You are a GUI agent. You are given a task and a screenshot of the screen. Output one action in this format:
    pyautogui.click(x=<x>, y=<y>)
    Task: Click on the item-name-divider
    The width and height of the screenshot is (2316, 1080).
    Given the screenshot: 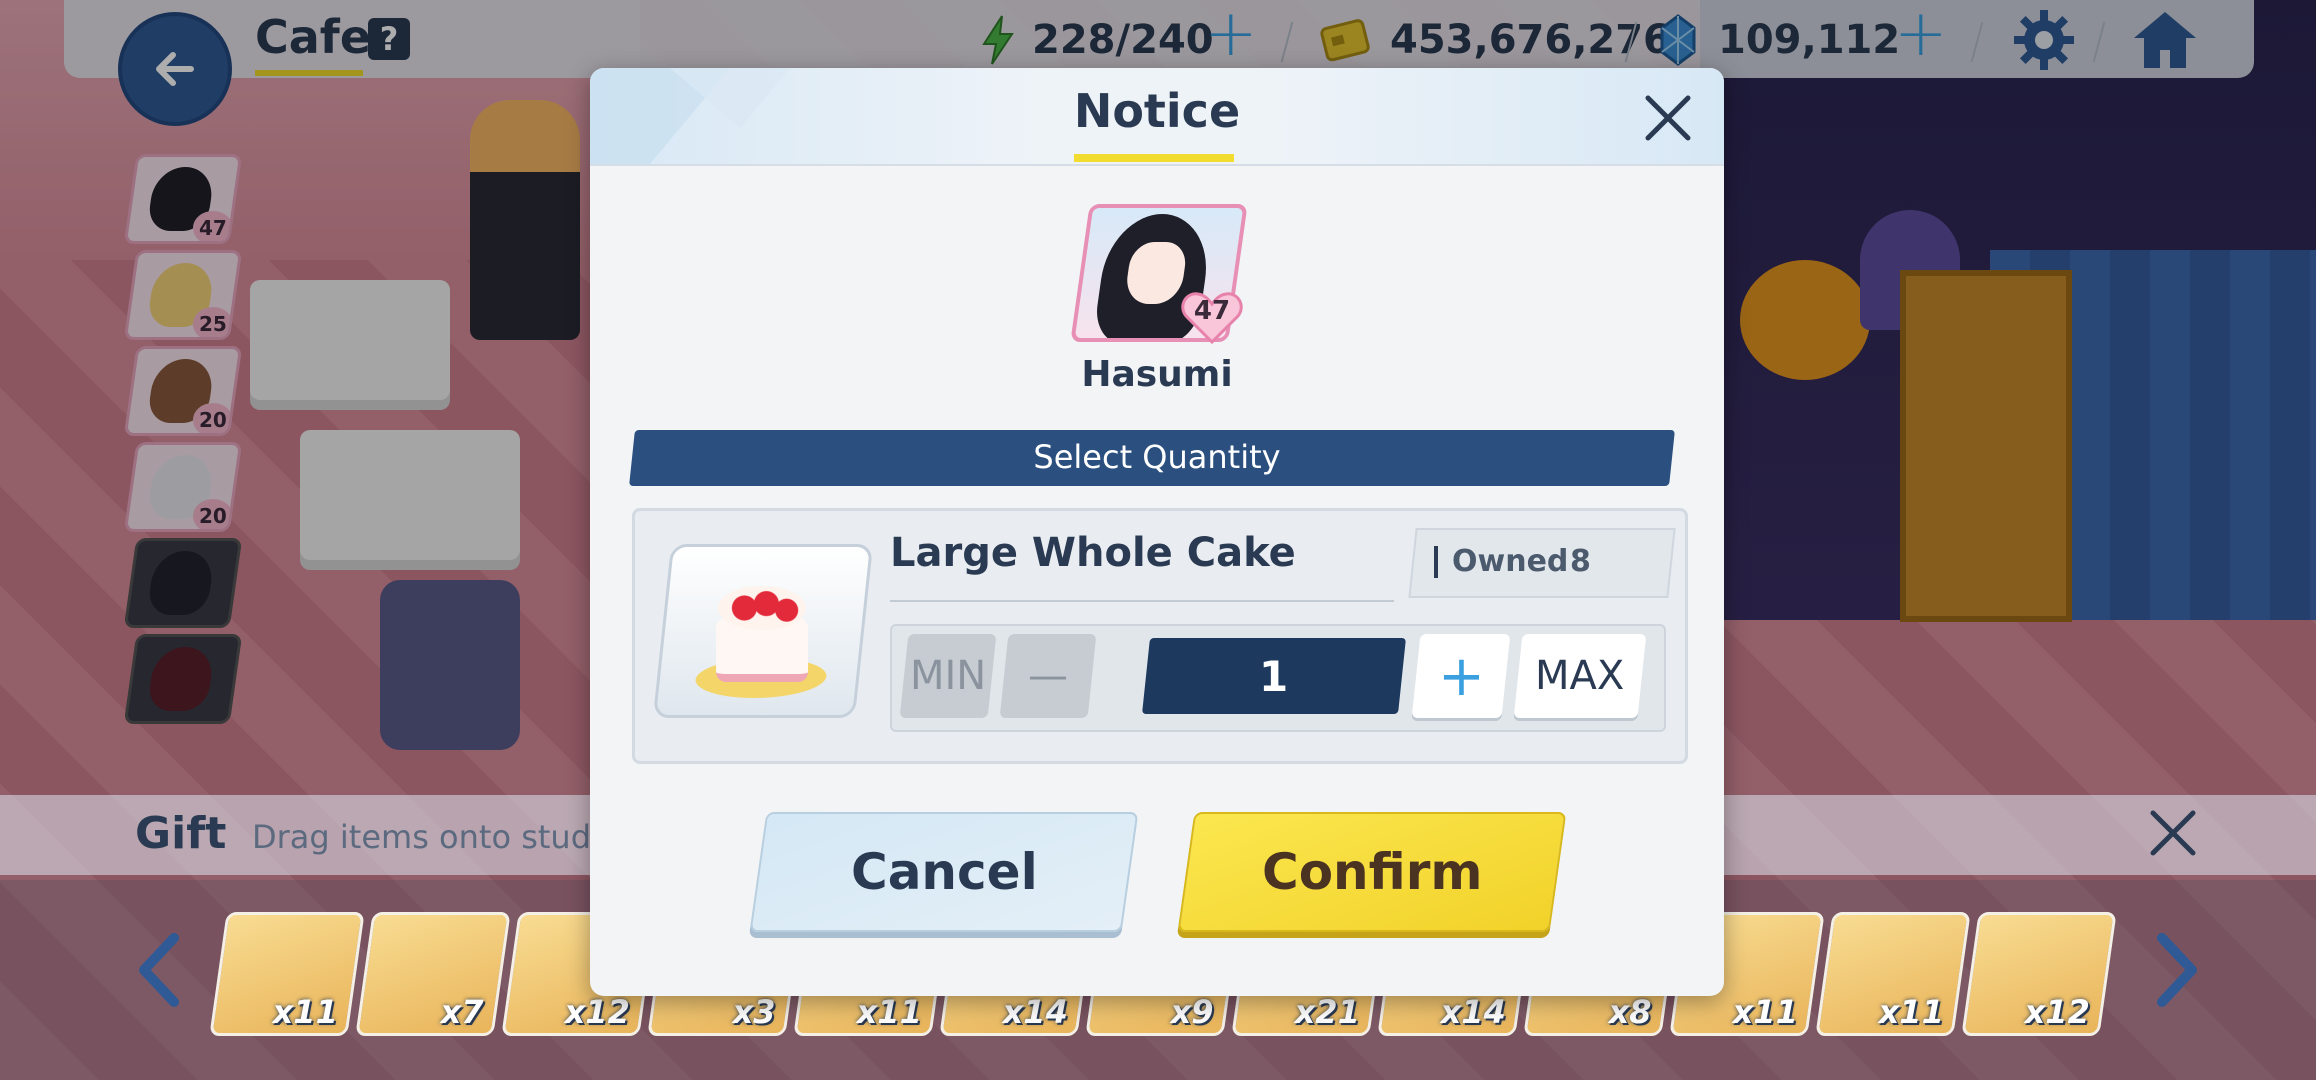 What is the action you would take?
    pyautogui.click(x=1142, y=601)
    